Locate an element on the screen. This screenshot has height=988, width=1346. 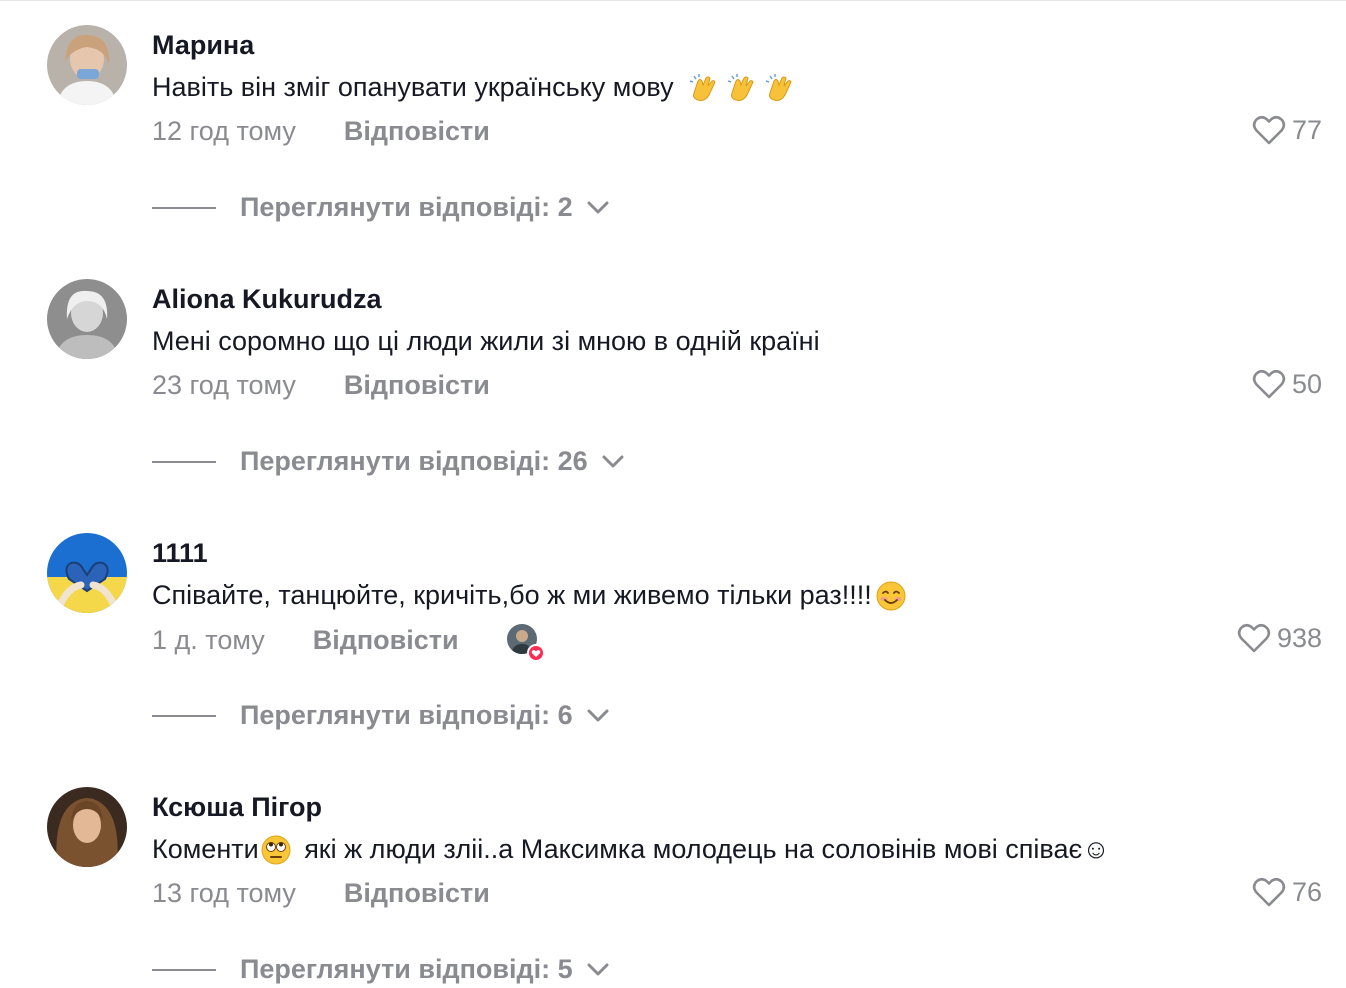
like-count: 77 is located at coordinates (1306, 129).